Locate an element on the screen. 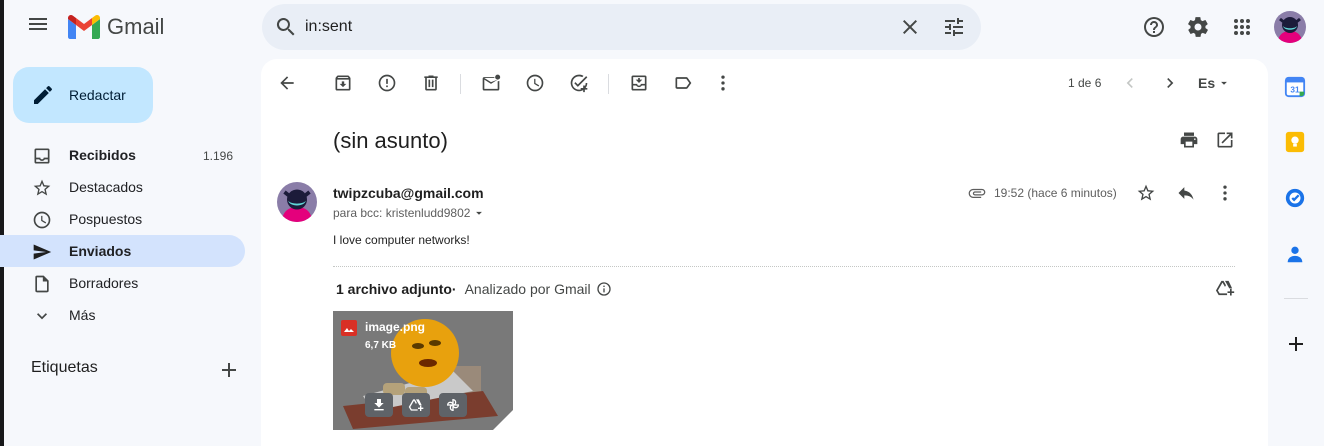 The image size is (1324, 446). attachment-card: image.png 6,7 KB is located at coordinates (423, 370).